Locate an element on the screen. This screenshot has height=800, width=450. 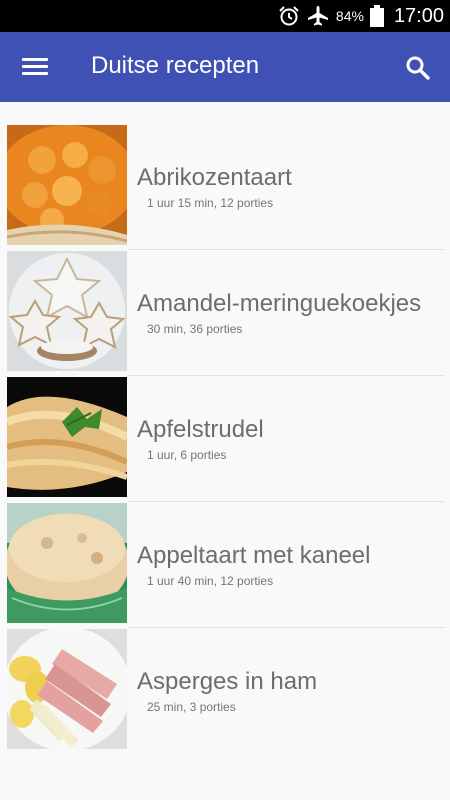
status-icons: 84% 17:00 is located at coordinates (361, 16).